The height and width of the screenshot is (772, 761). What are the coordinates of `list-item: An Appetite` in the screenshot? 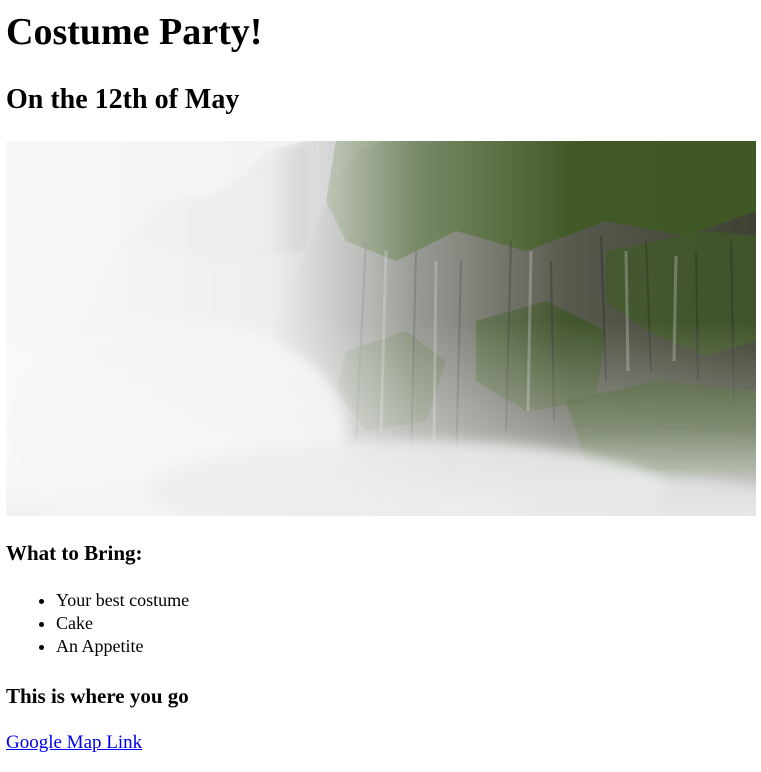 It's located at (122, 646).